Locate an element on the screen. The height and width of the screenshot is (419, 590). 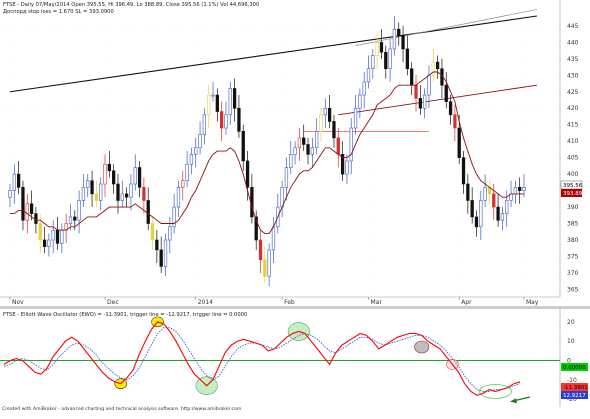
price-tick-label: 440 is located at coordinates (573, 42).